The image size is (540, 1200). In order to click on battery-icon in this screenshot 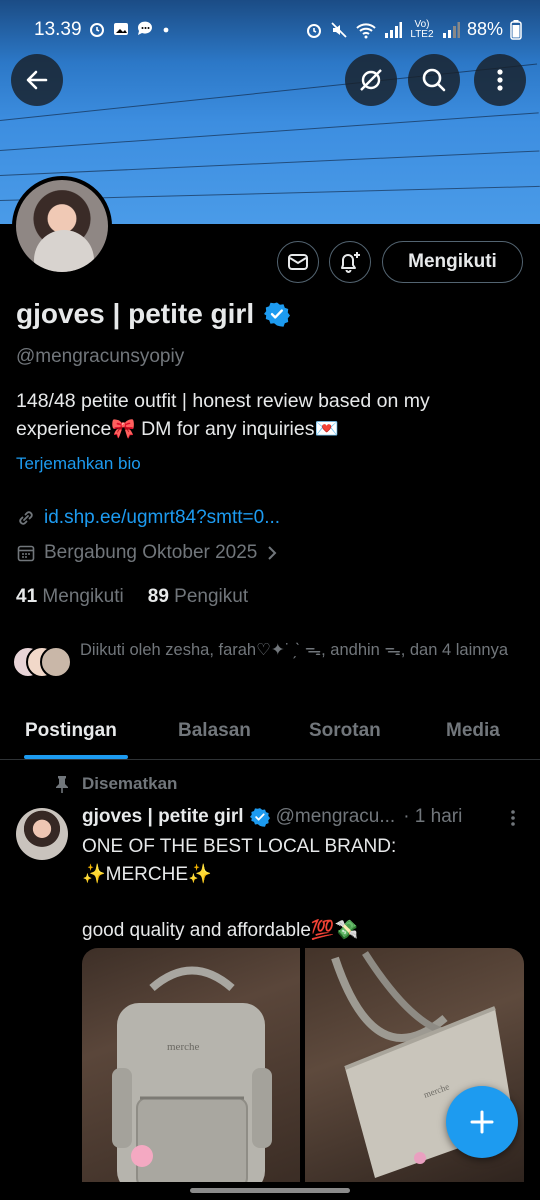, I will do `click(516, 29)`.